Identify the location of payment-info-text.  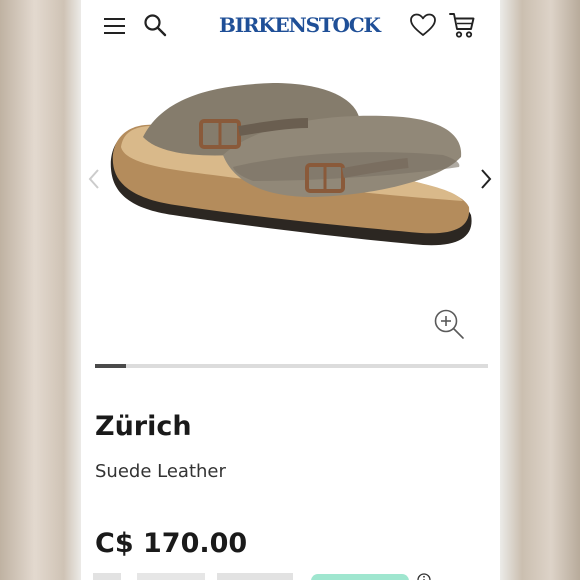
(193, 576).